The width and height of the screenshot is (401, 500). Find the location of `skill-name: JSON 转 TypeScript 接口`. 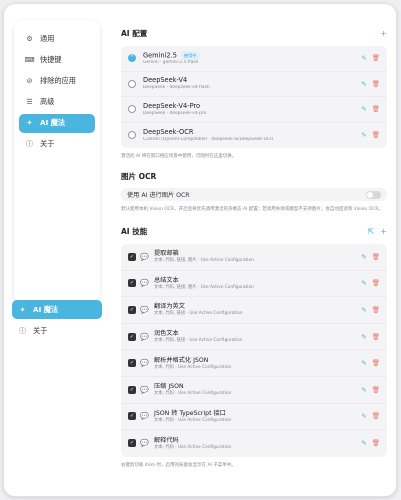

skill-name: JSON 转 TypeScript 接口 is located at coordinates (190, 413).